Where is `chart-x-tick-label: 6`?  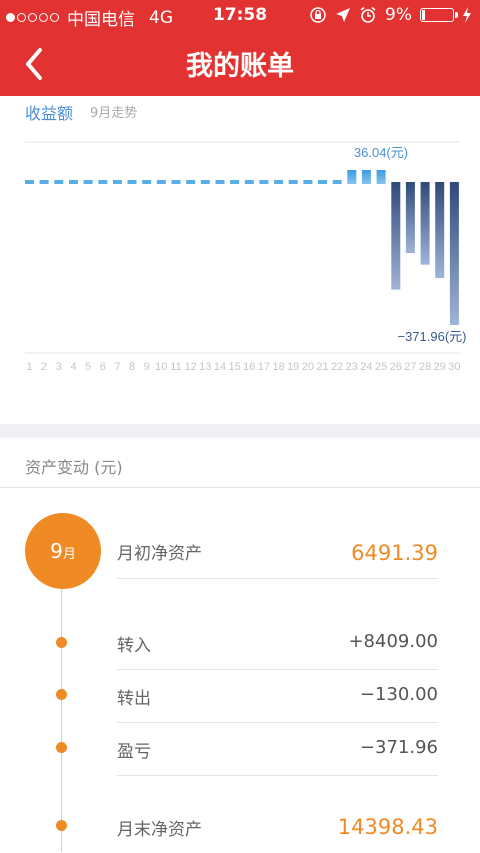
chart-x-tick-label: 6 is located at coordinates (103, 367).